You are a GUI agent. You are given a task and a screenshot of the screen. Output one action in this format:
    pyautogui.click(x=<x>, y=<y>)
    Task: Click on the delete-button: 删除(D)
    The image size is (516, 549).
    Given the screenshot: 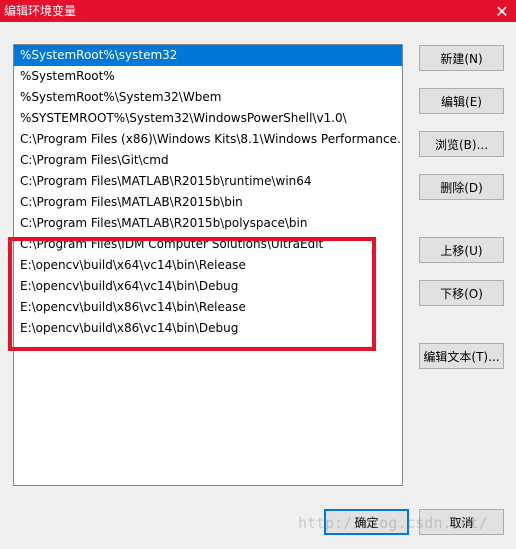 What is the action you would take?
    pyautogui.click(x=461, y=187)
    